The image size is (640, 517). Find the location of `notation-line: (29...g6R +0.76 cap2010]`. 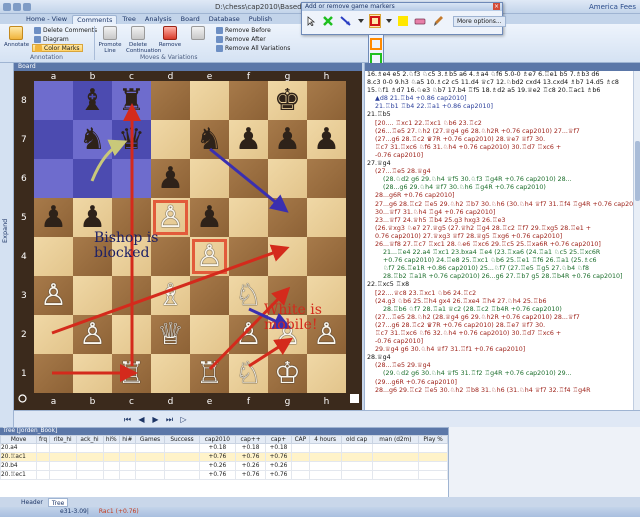

notation-line: (29...g6R +0.76 cap2010] is located at coordinates (502, 383).